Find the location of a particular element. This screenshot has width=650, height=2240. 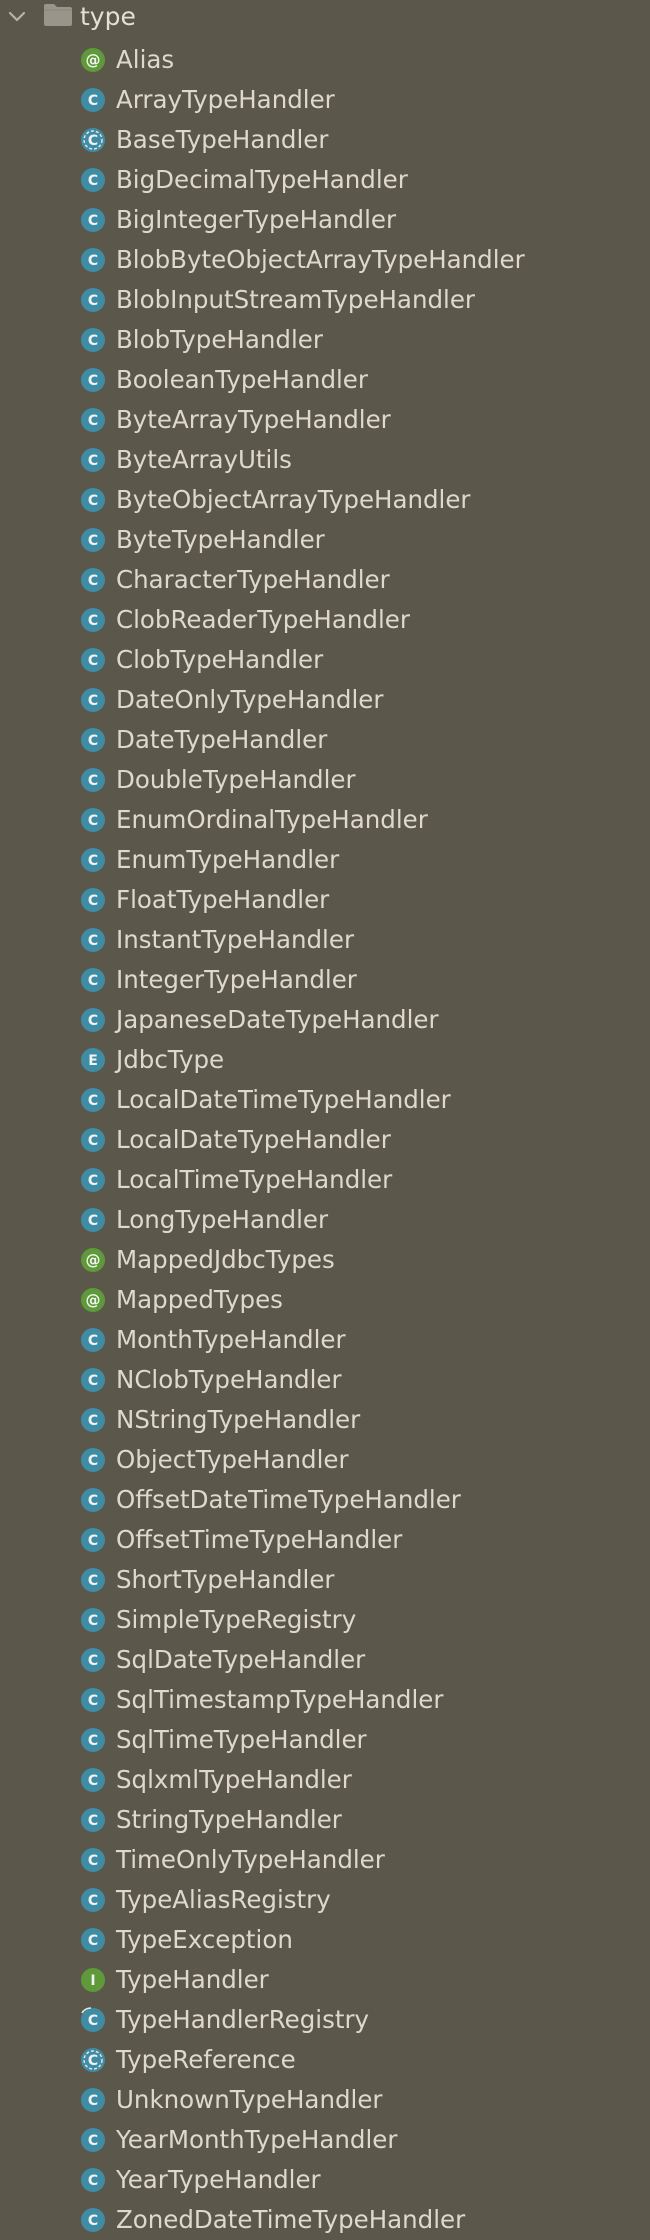

tree-item: C NClobTypeHandler is located at coordinates (325, 1380).